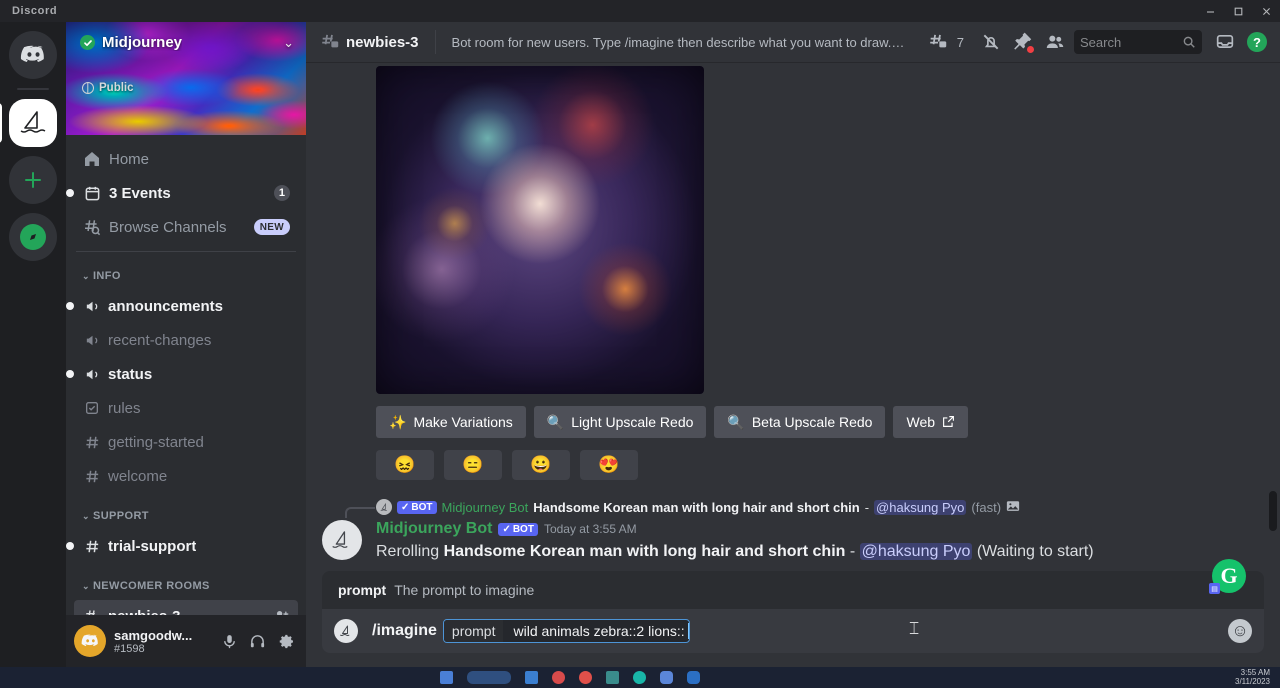 The height and width of the screenshot is (688, 1280). Describe the element at coordinates (120, 516) in the screenshot. I see `category-label: SUPPORT` at that location.